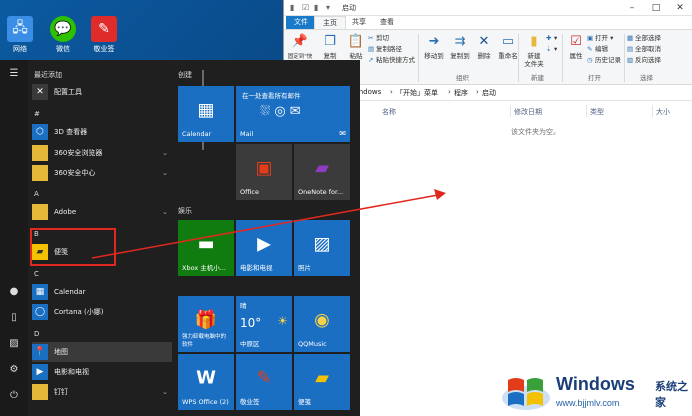 The height and width of the screenshot is (416, 692). Describe the element at coordinates (596, 391) in the screenshot. I see `watermark: Windows 系统之家 www.bjjmlv.com` at that location.